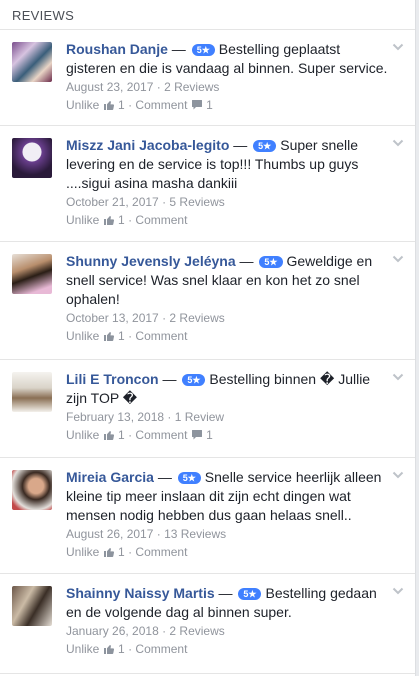 The height and width of the screenshot is (676, 419). I want to click on review-author: Roushan Danje, so click(117, 49).